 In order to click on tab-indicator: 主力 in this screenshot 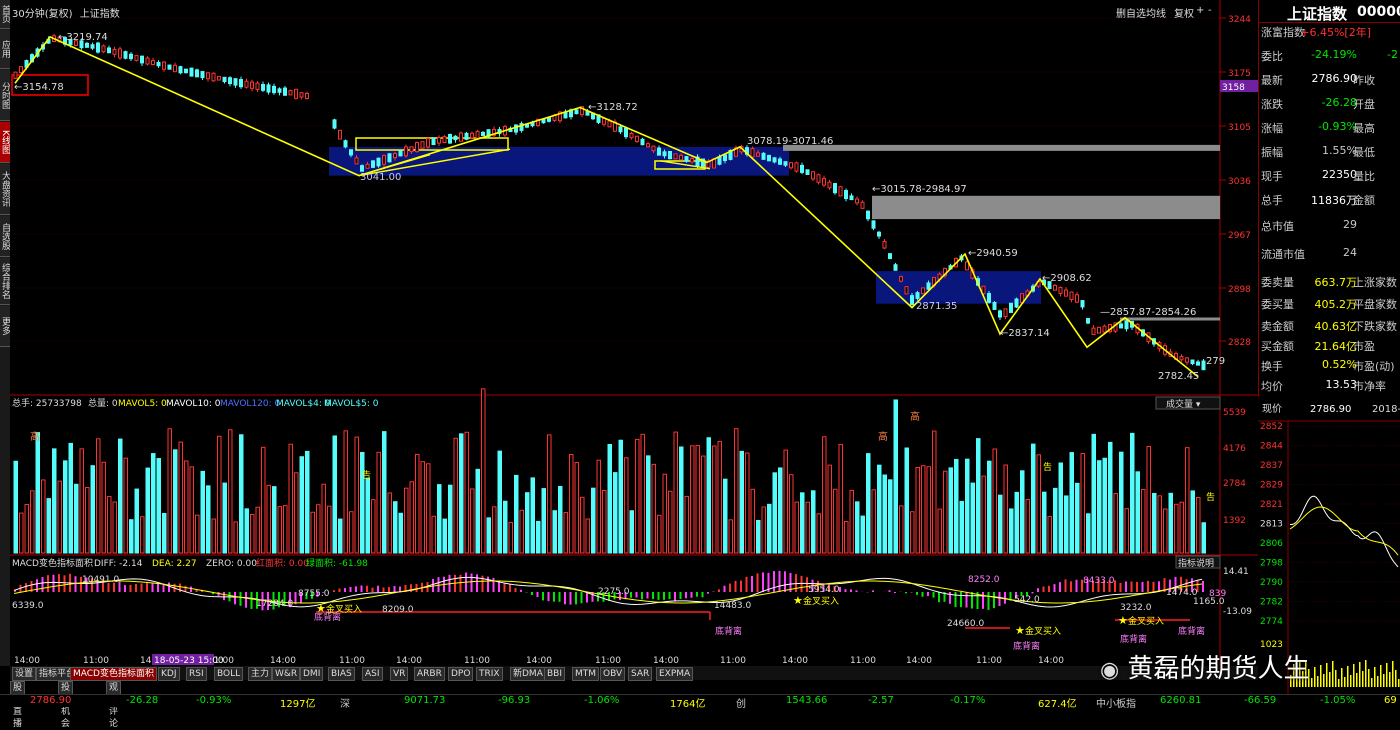, I will do `click(260, 674)`.